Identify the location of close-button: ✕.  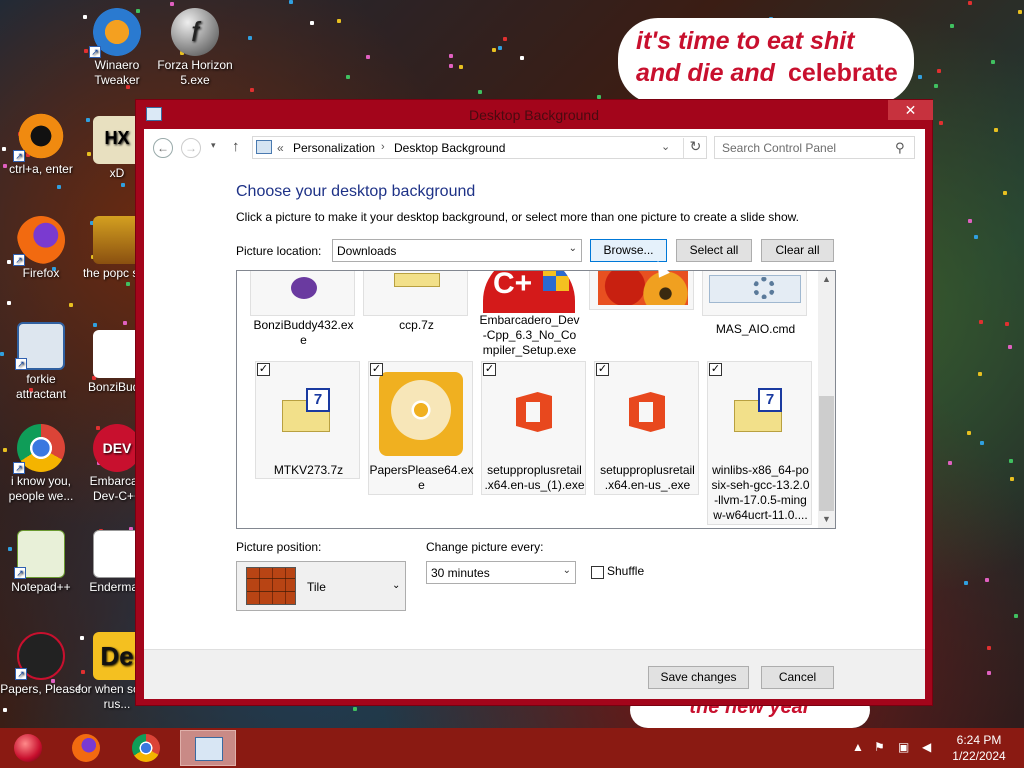
(910, 110).